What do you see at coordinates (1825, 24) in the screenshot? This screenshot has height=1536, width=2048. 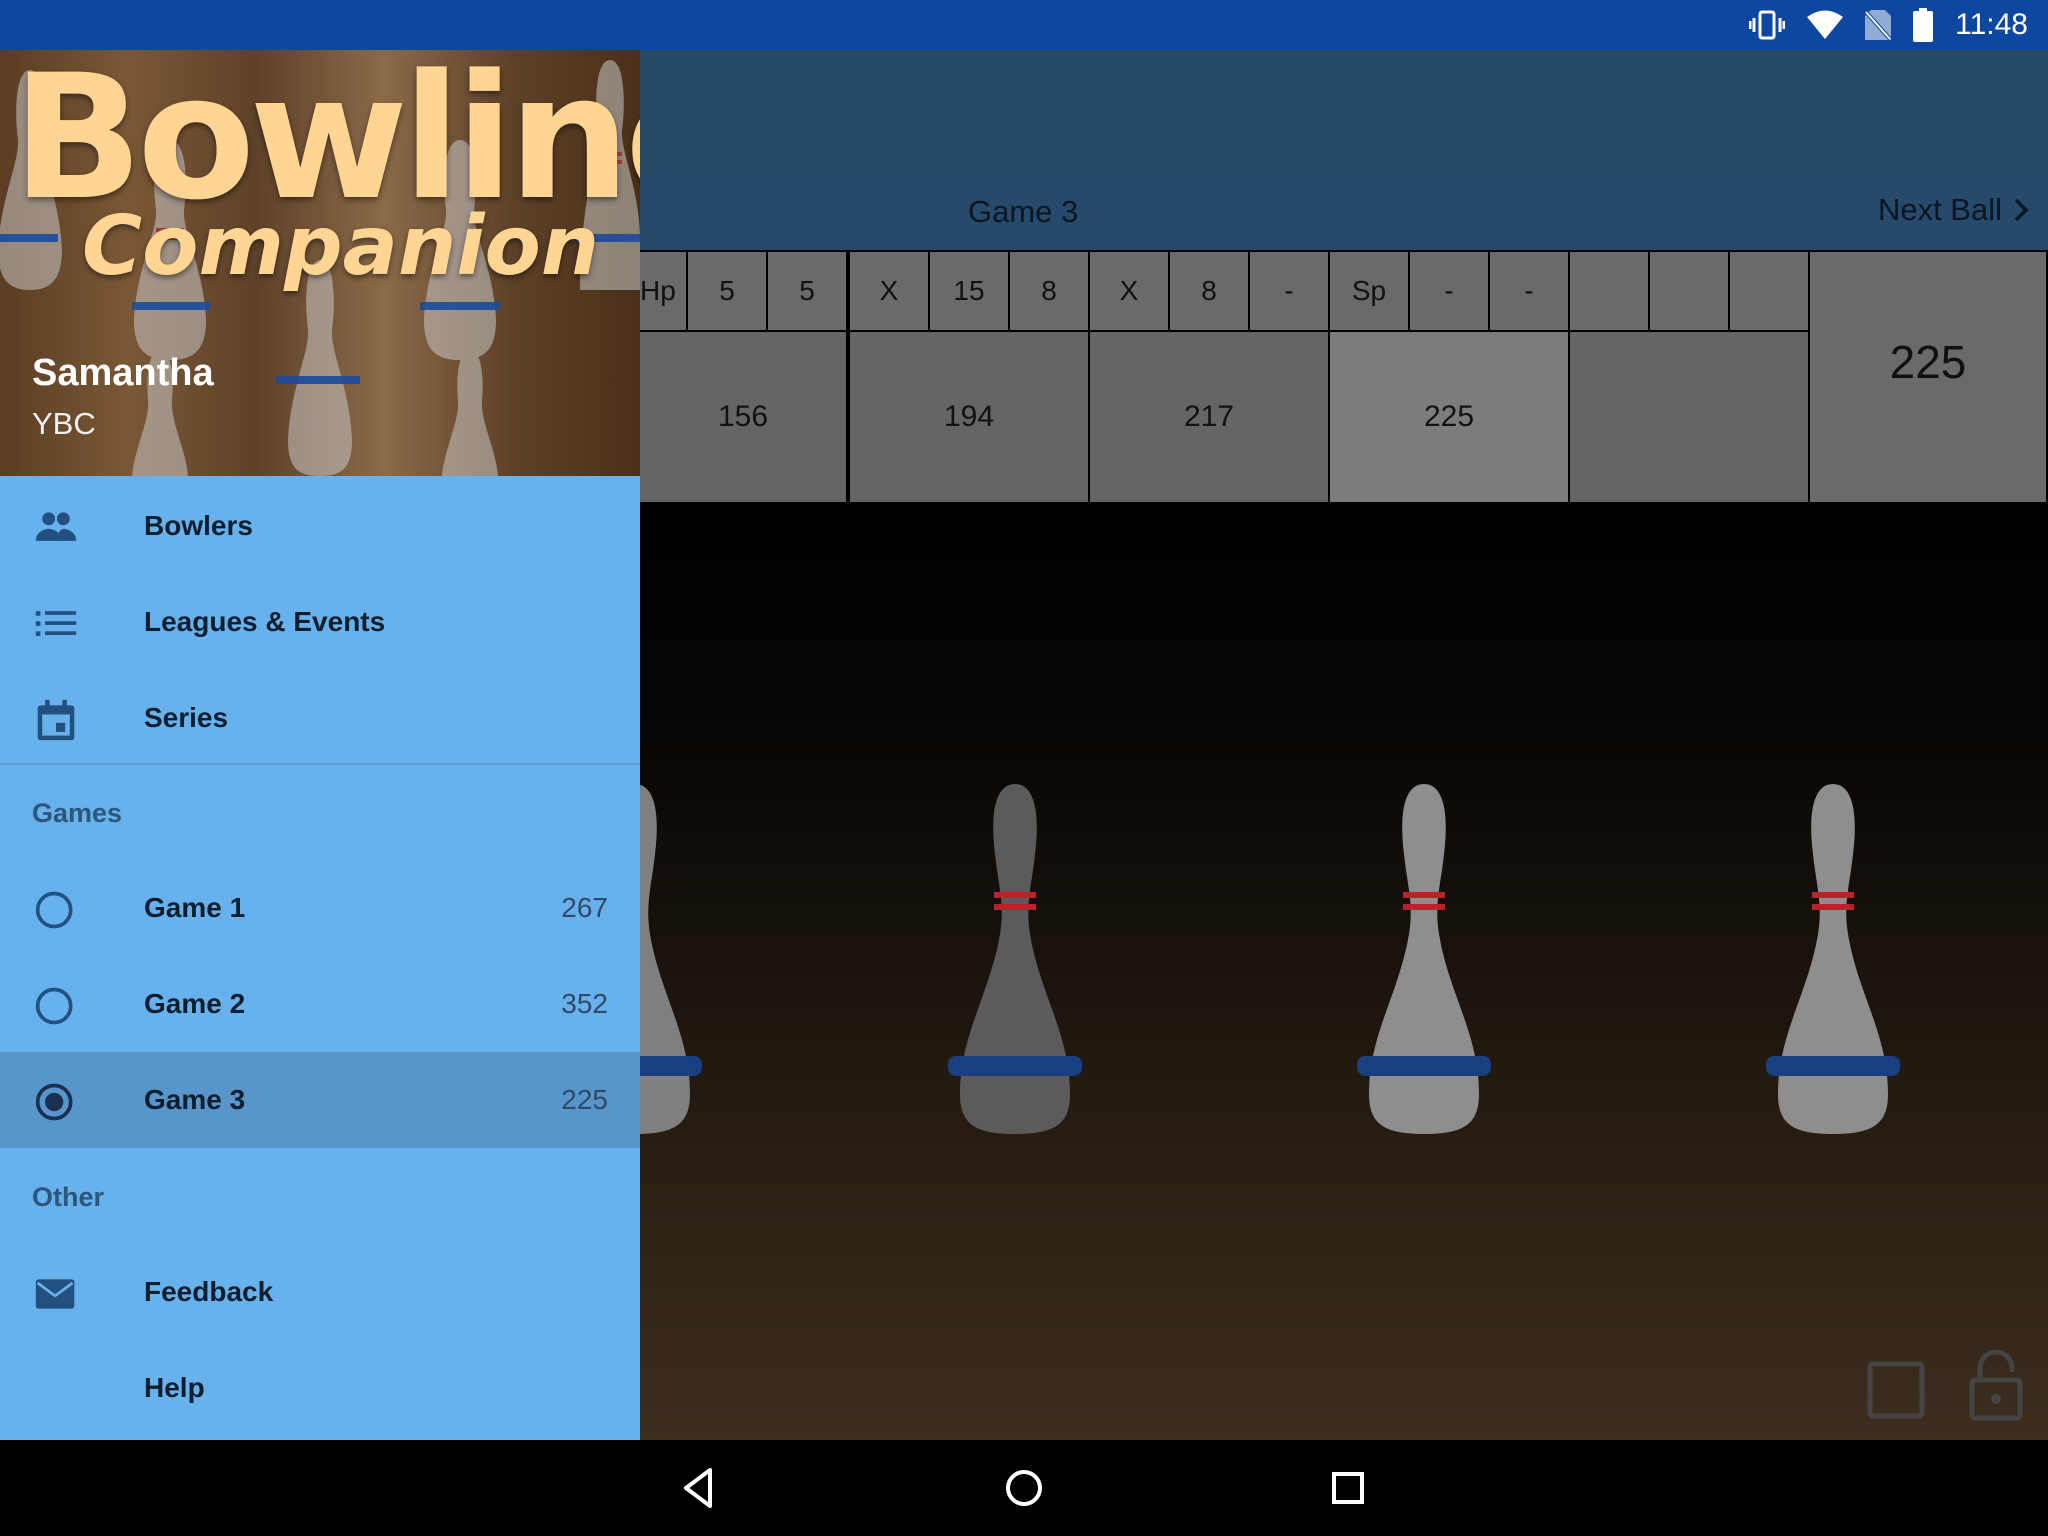 I see `wifi-icon` at bounding box center [1825, 24].